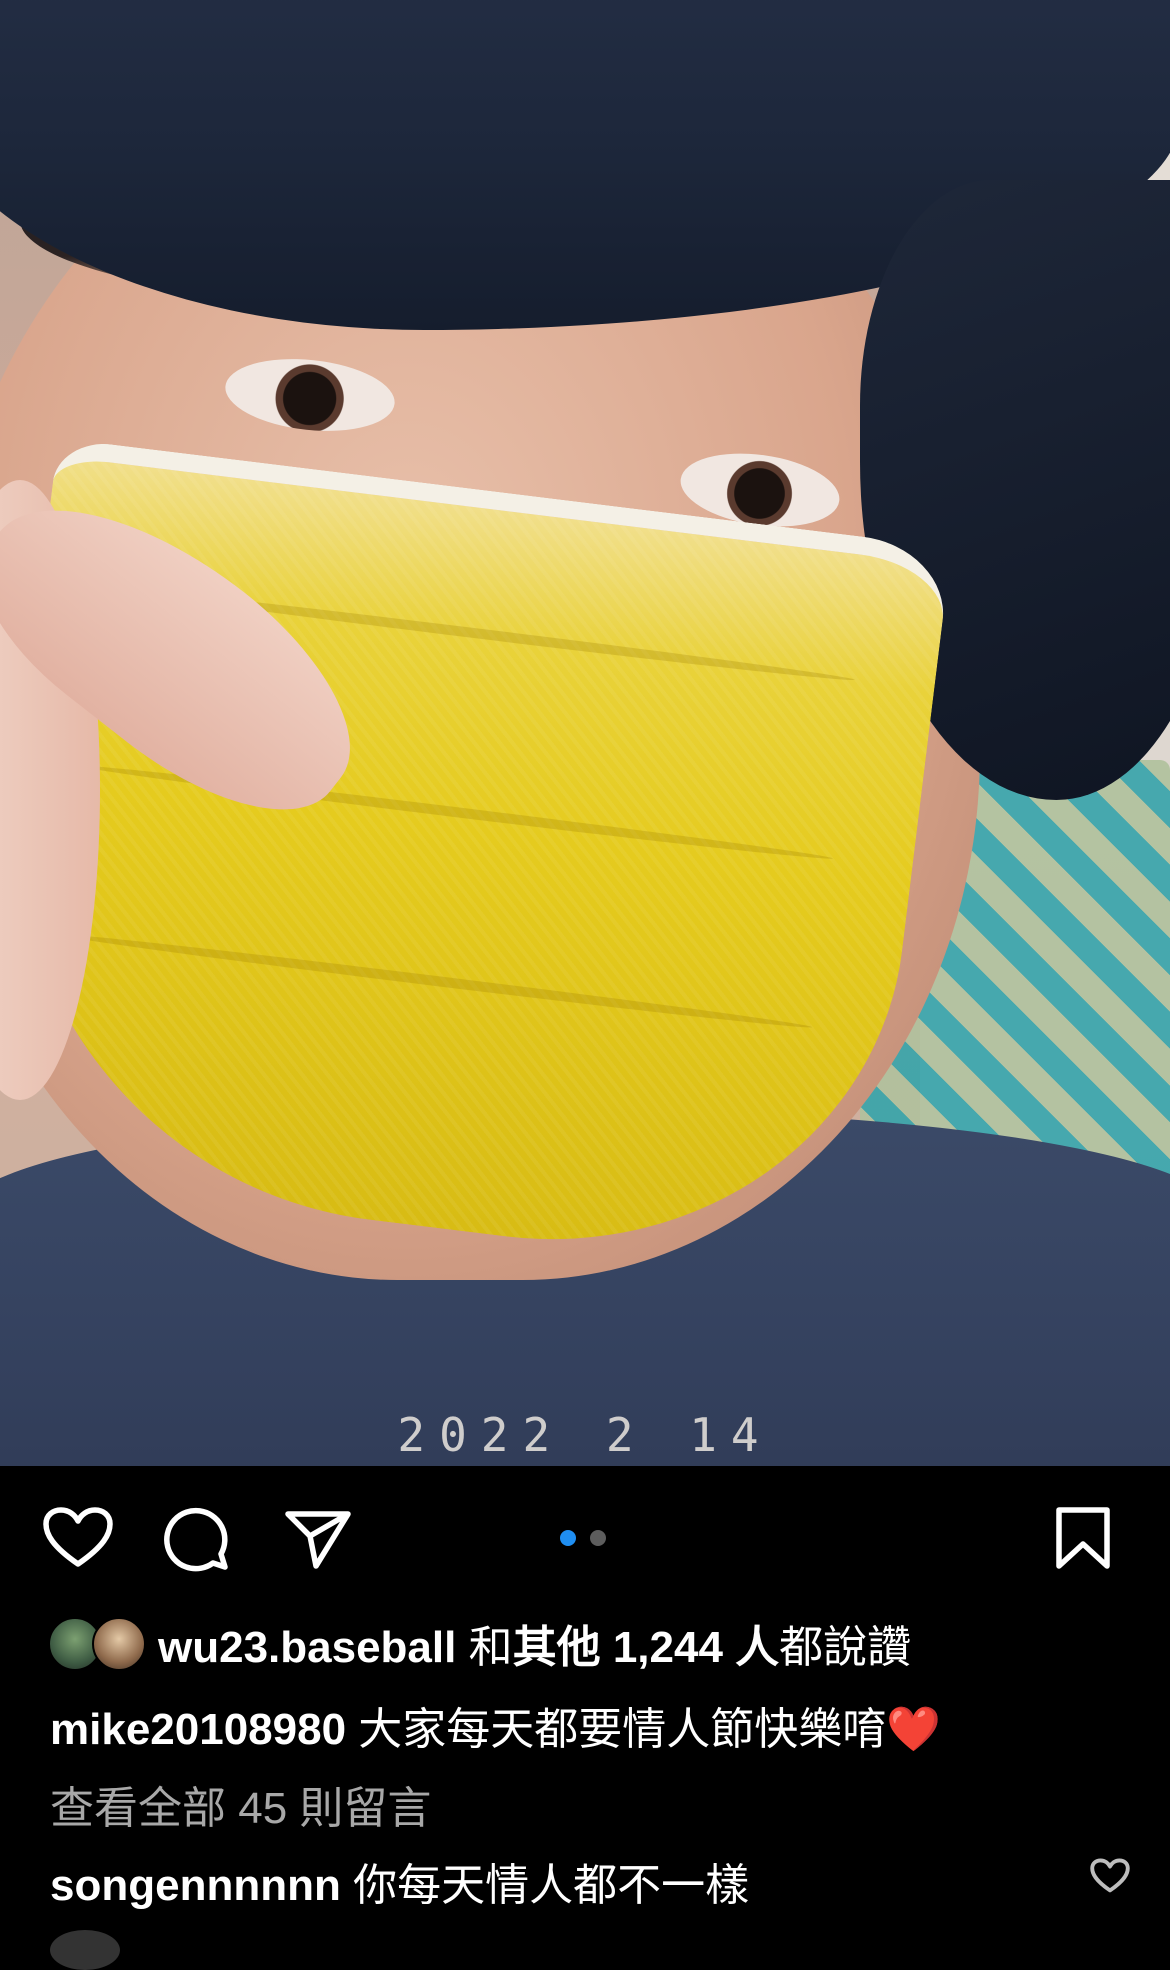 The image size is (1170, 1970). I want to click on likes-summary: wu23.baseball 和其他 1,244 人都說讚, so click(479, 1643).